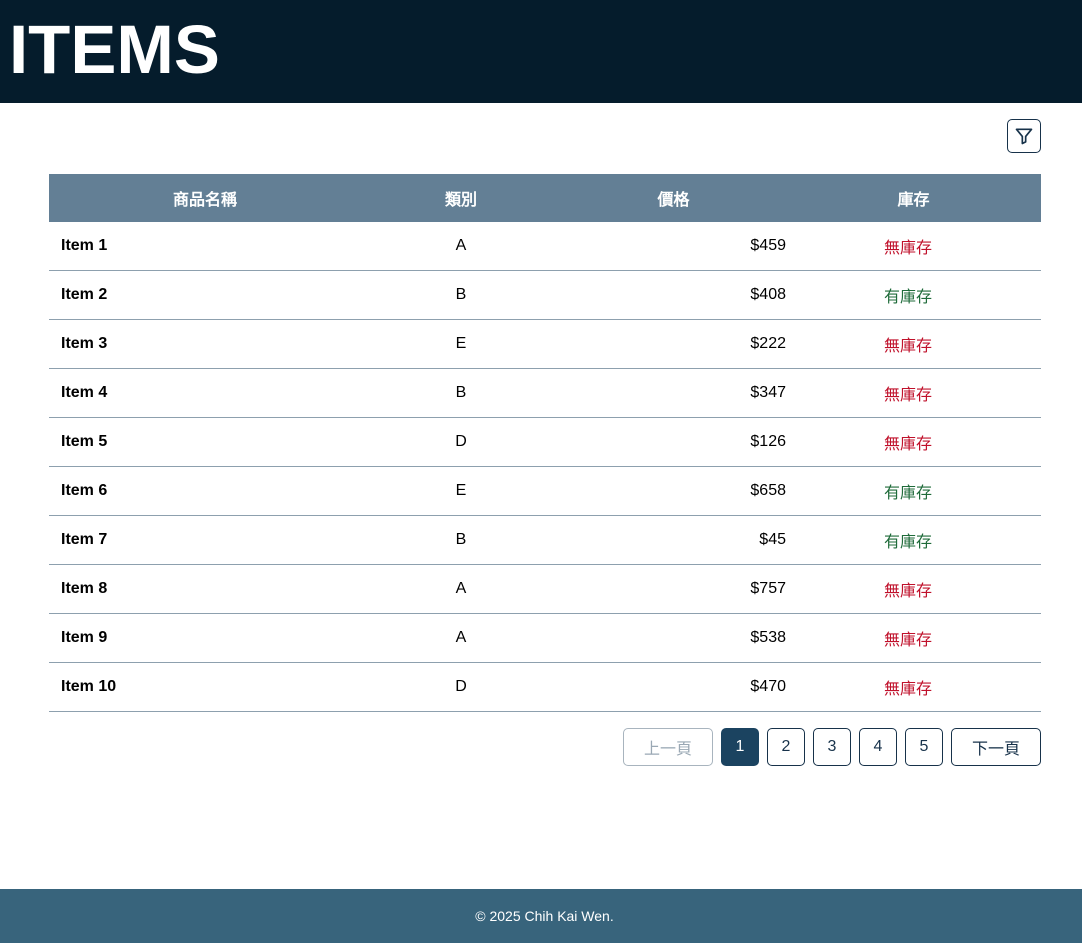 This screenshot has width=1082, height=943. Describe the element at coordinates (740, 747) in the screenshot. I see `page-button-1: 1` at that location.